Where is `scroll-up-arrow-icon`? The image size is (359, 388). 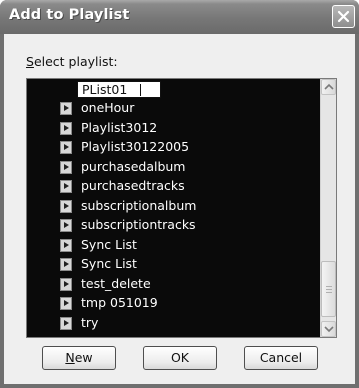 scroll-up-arrow-icon is located at coordinates (329, 86).